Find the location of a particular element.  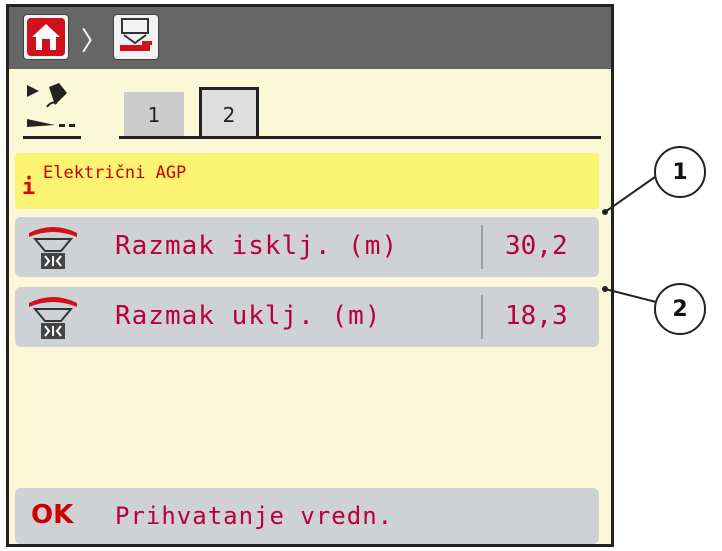

callout-2: 2 is located at coordinates (680, 309).